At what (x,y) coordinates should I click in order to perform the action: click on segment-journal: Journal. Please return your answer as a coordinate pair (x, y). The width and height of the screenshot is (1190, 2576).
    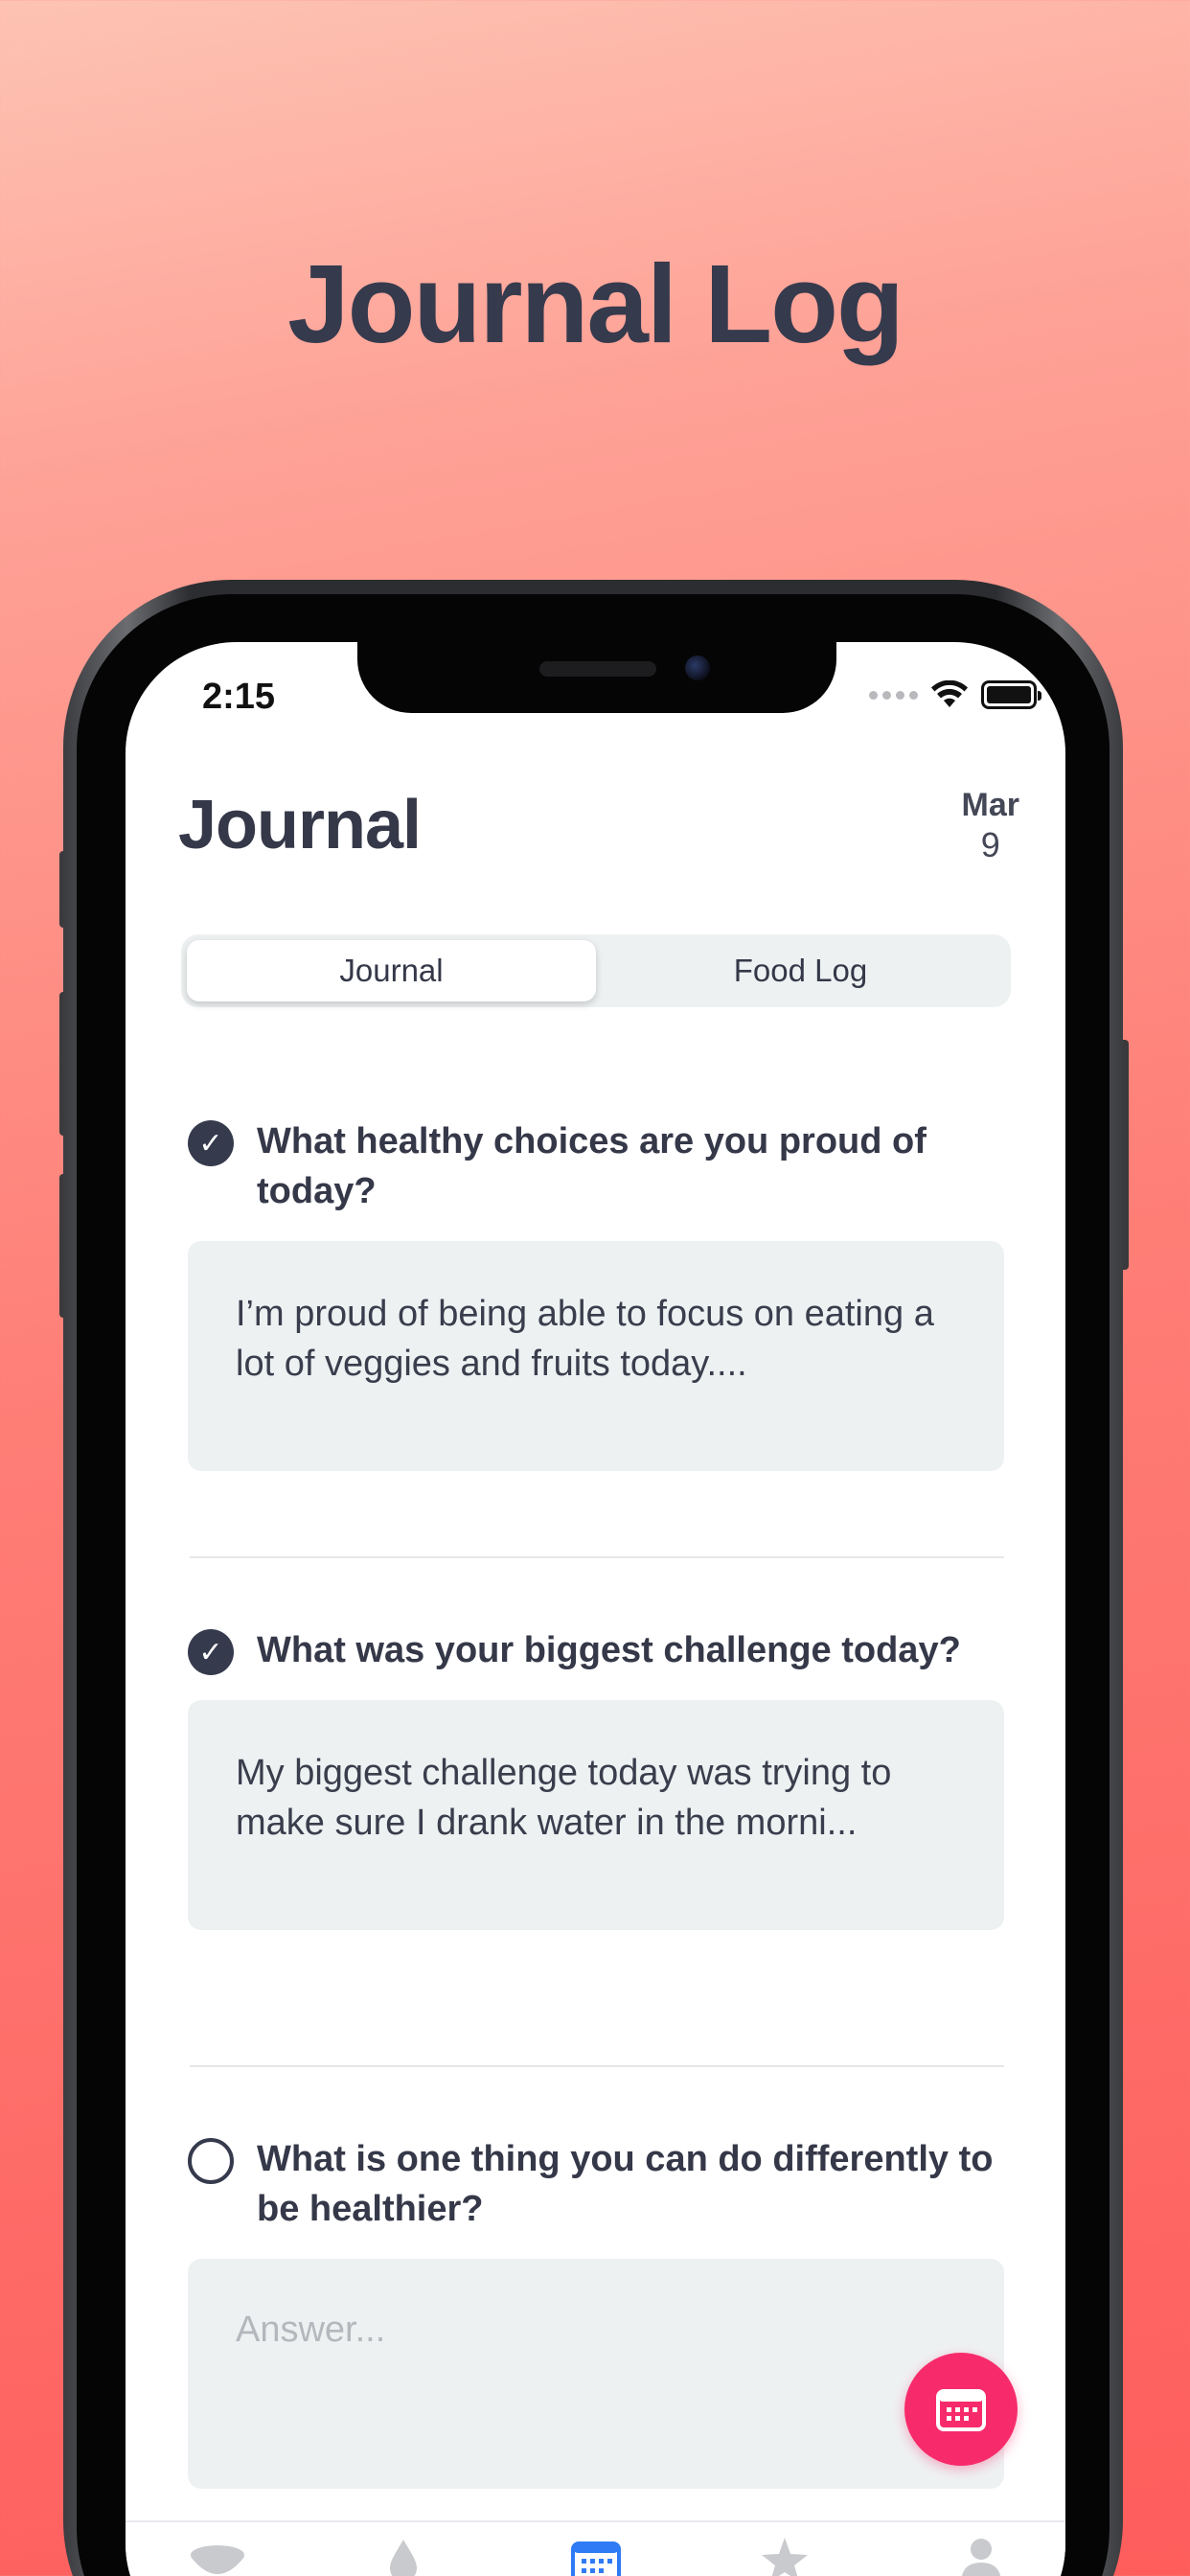
    Looking at the image, I should click on (391, 970).